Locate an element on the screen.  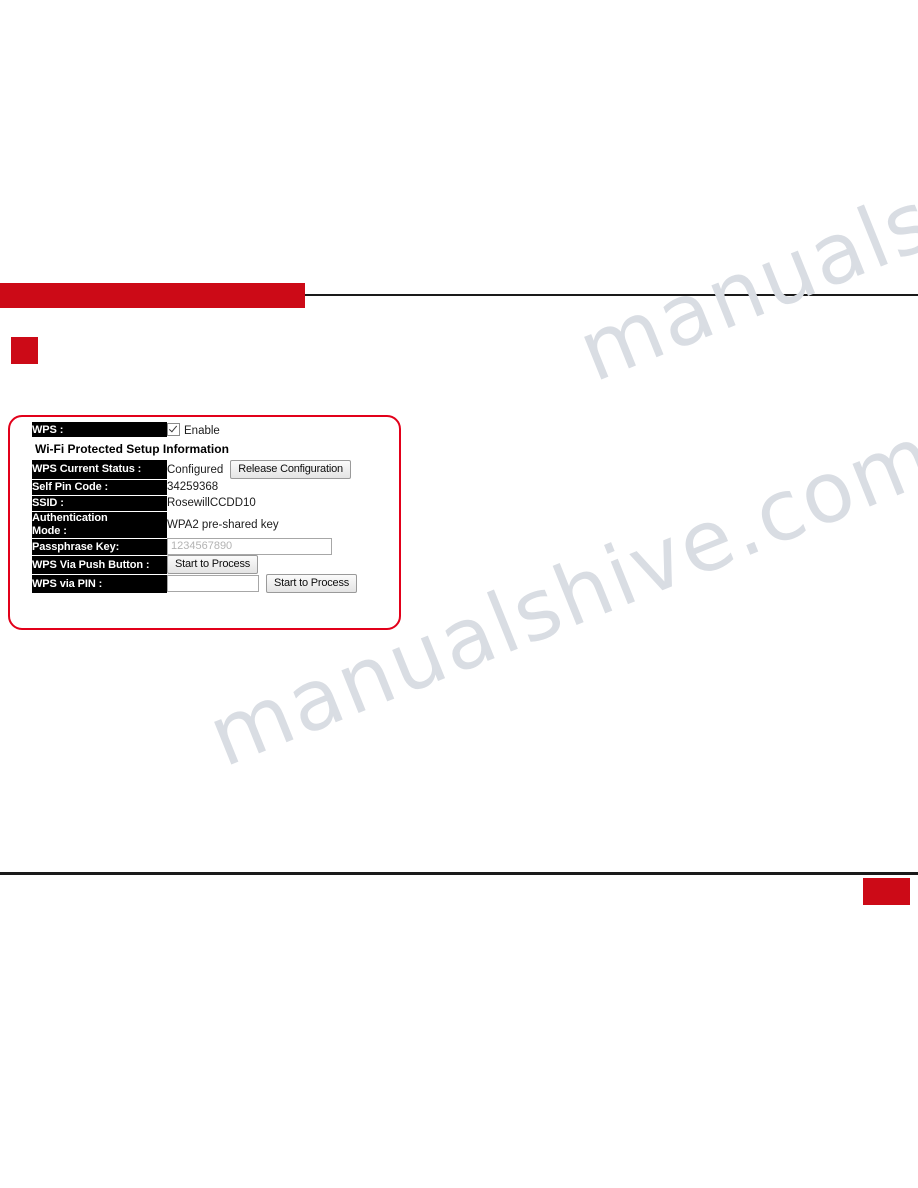
self-pin-code-value: 34259368 is located at coordinates (272, 487).